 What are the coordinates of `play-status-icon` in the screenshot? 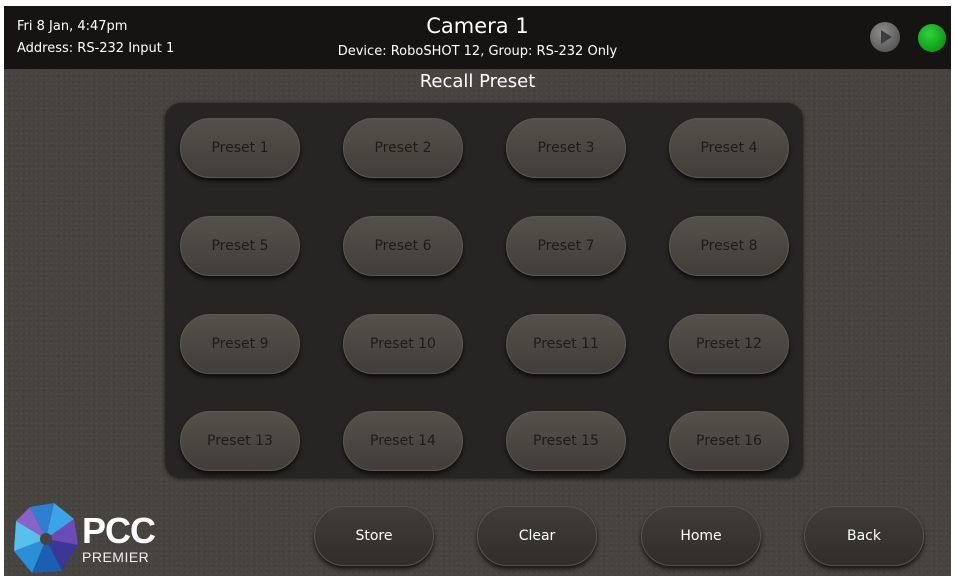 It's located at (885, 37).